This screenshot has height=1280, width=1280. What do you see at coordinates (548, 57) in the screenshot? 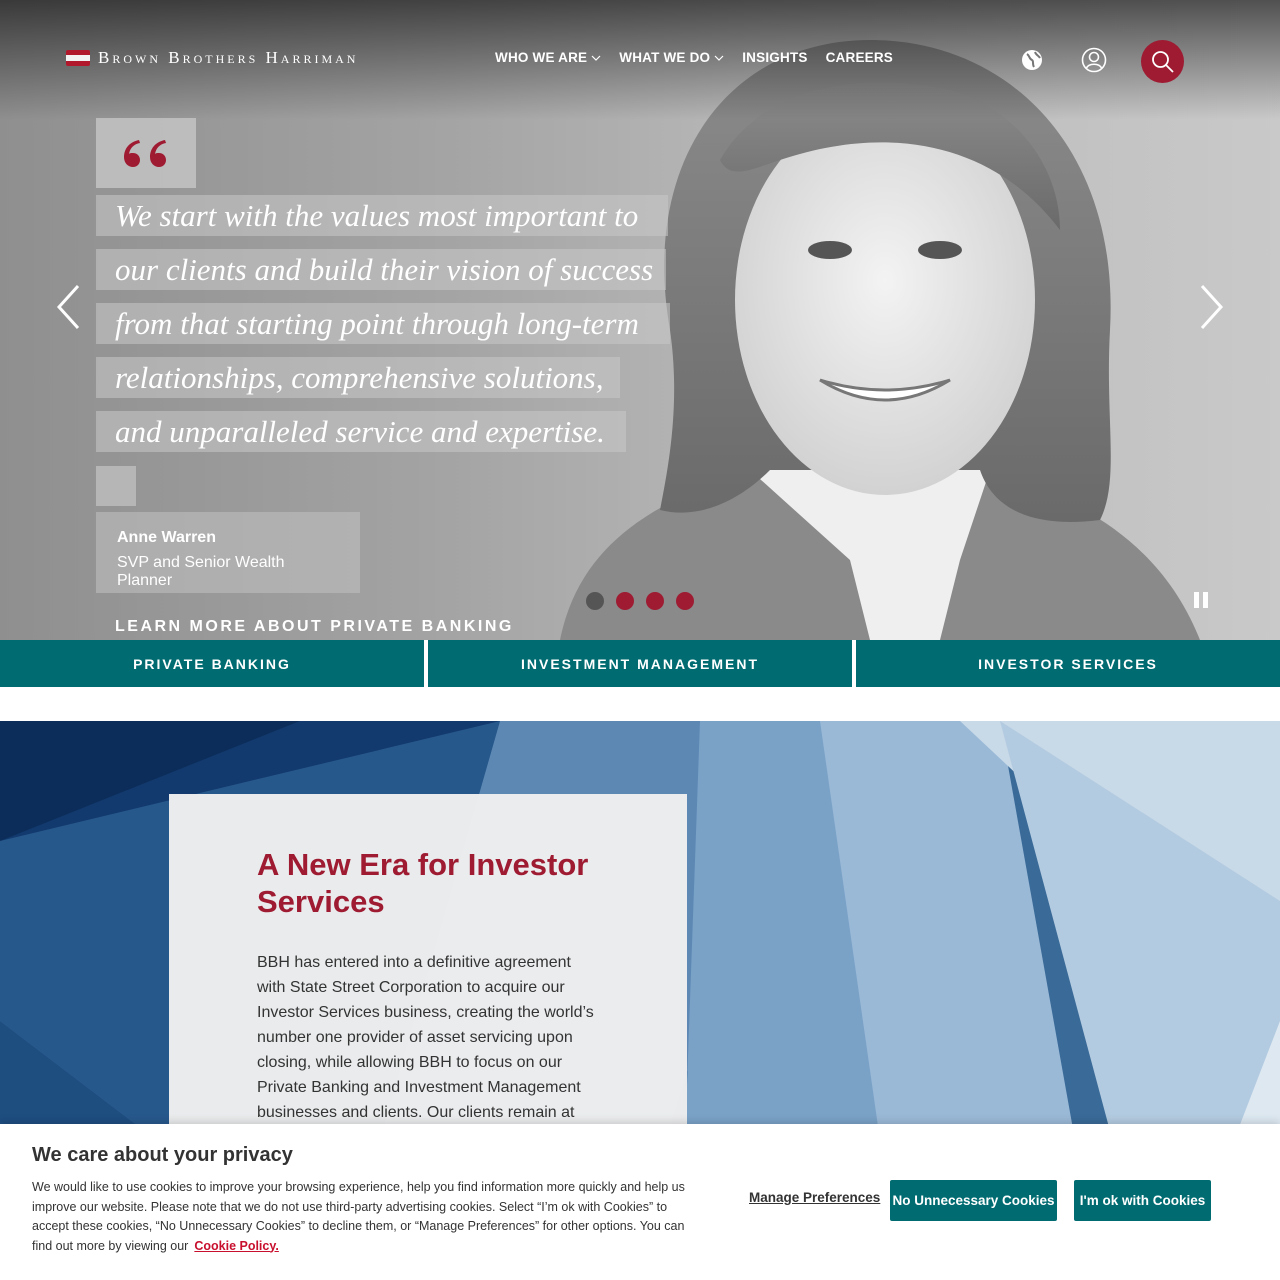
I see `nav-who-we-are: WHO WE ARE` at bounding box center [548, 57].